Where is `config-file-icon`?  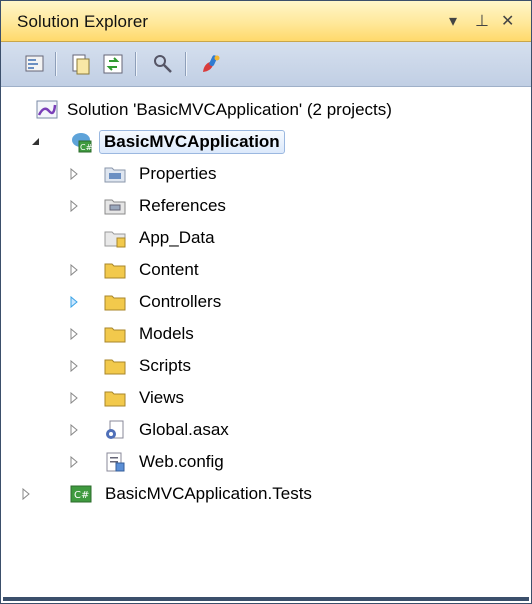
config-file-icon is located at coordinates (115, 462).